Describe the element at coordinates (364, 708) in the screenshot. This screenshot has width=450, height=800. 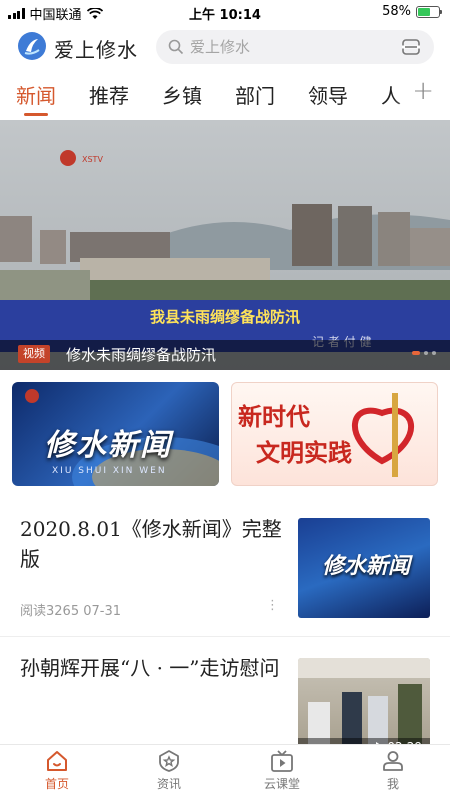
I see `video-thumbnail: 02:29` at that location.